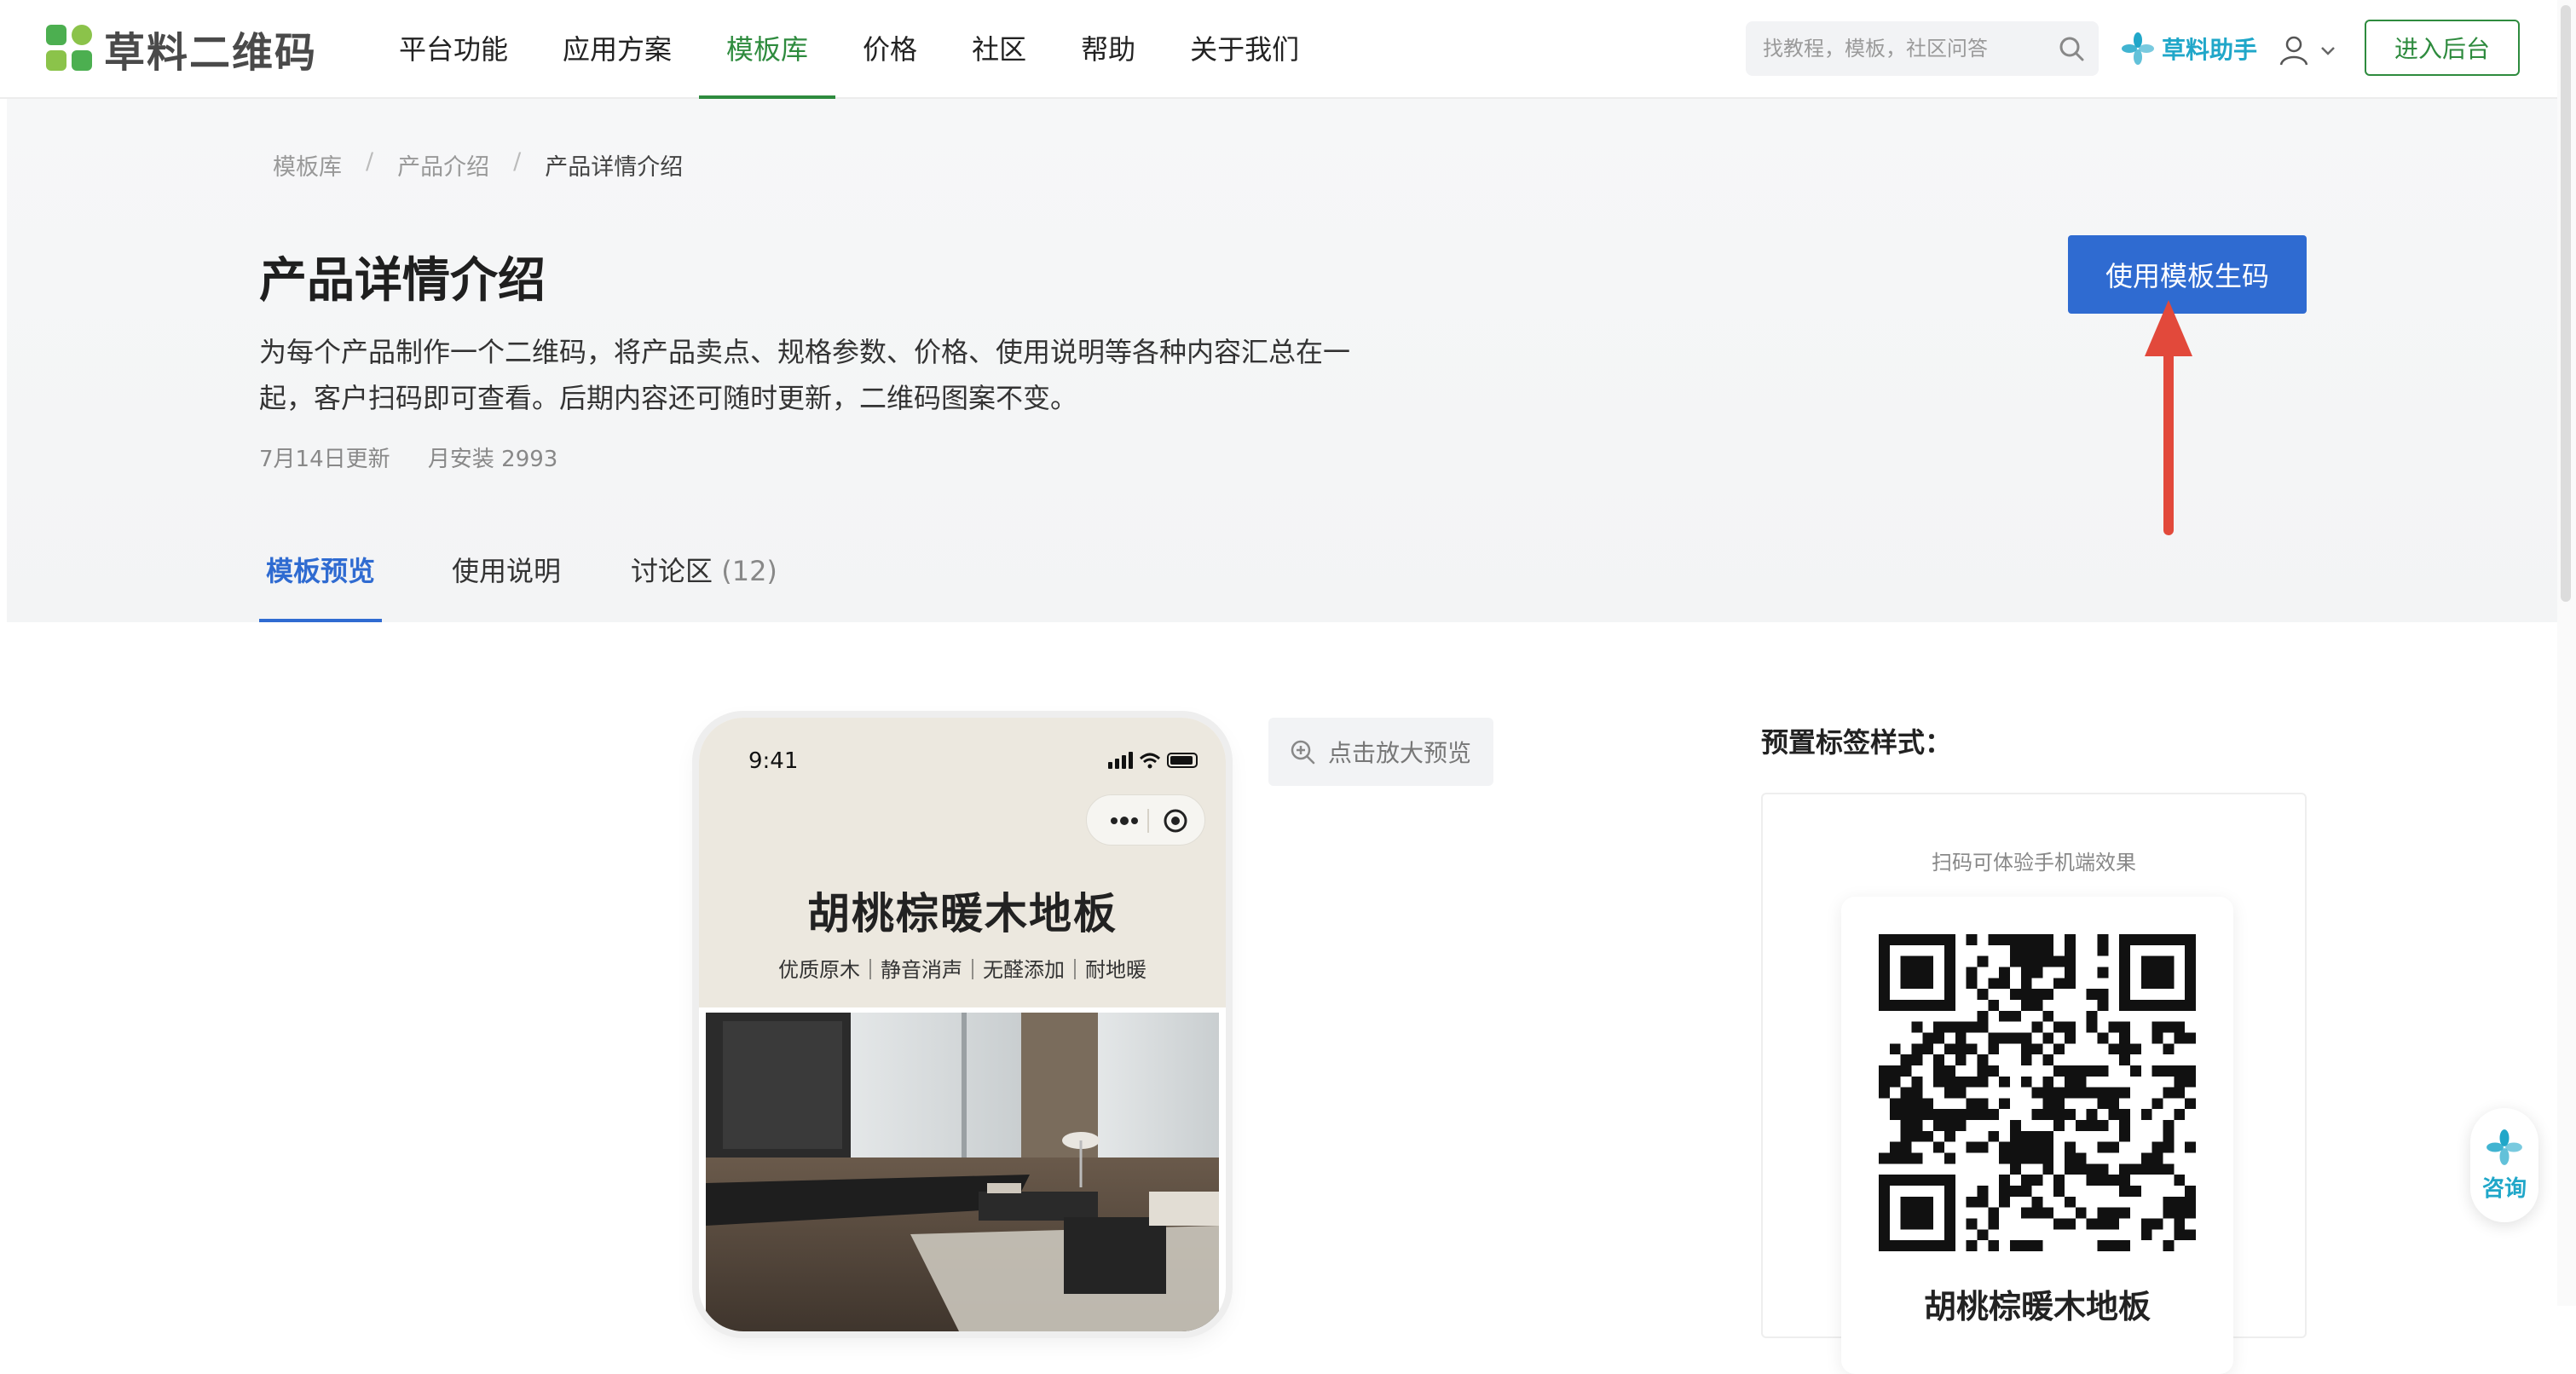 Image resolution: width=2576 pixels, height=1374 pixels. Describe the element at coordinates (672, 571) in the screenshot. I see `tab-discussion-label: 讨论区` at that location.